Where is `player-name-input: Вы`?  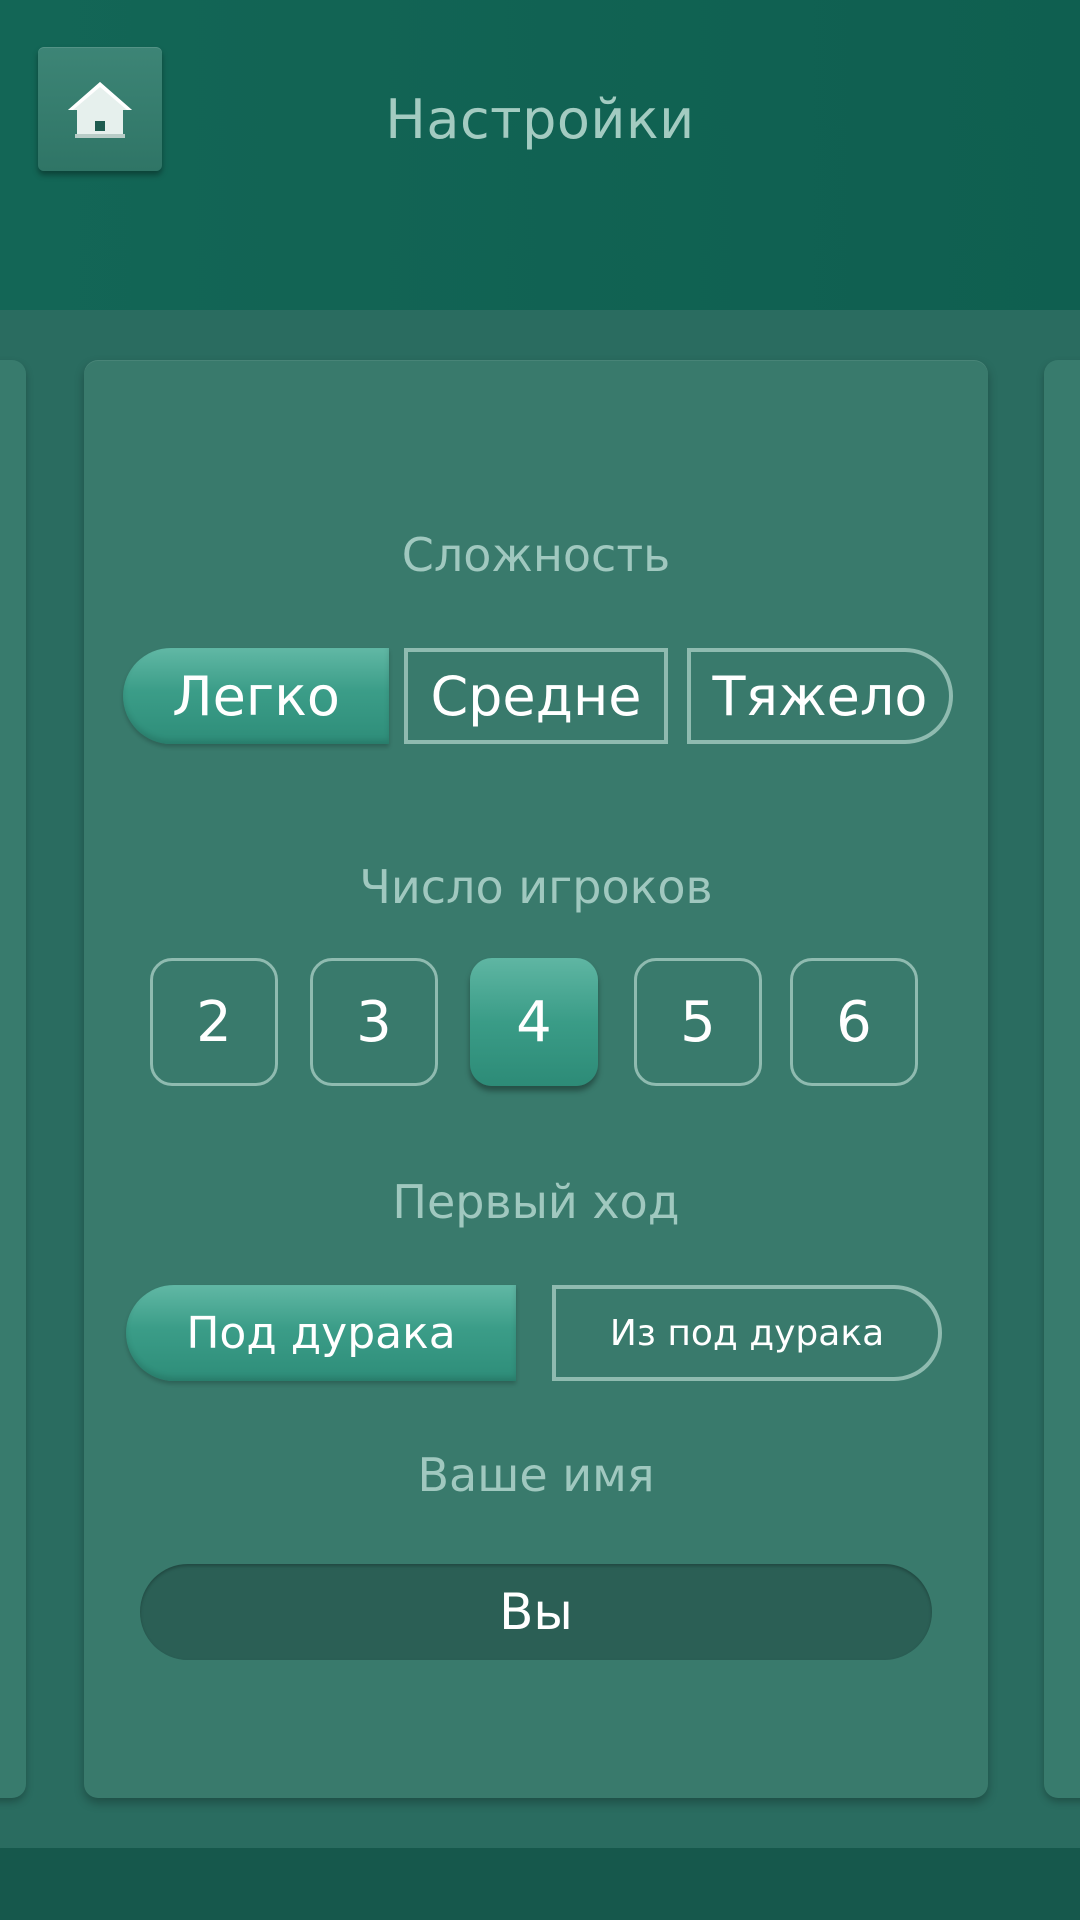 player-name-input: Вы is located at coordinates (536, 1612).